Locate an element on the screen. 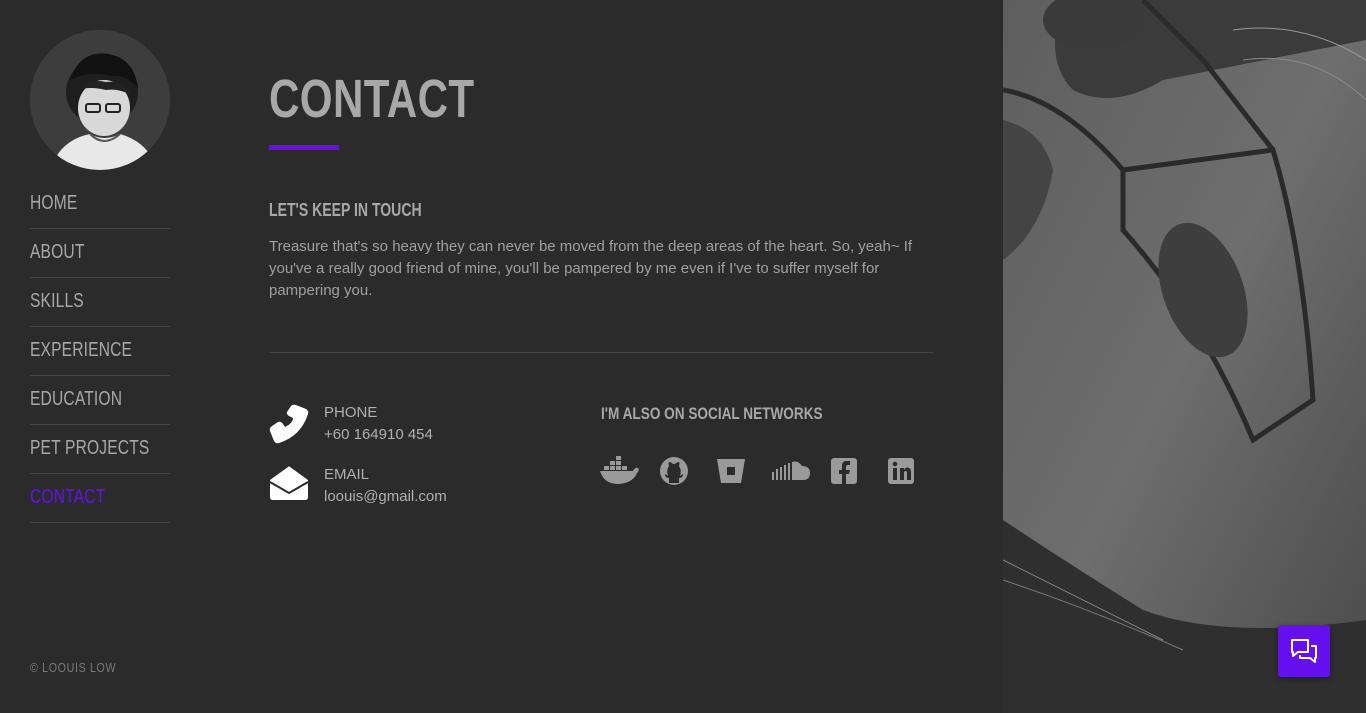  divider is located at coordinates (601, 352).